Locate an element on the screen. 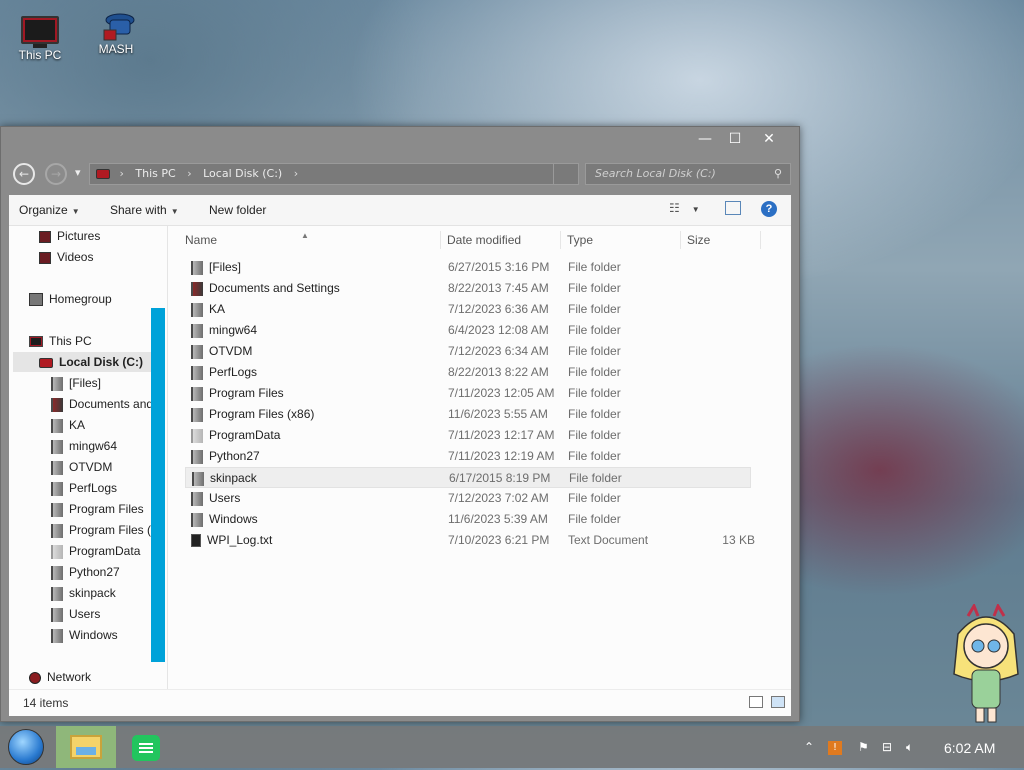 The width and height of the screenshot is (1024, 770). nav-item-folder: ProgramData is located at coordinates (95, 551).